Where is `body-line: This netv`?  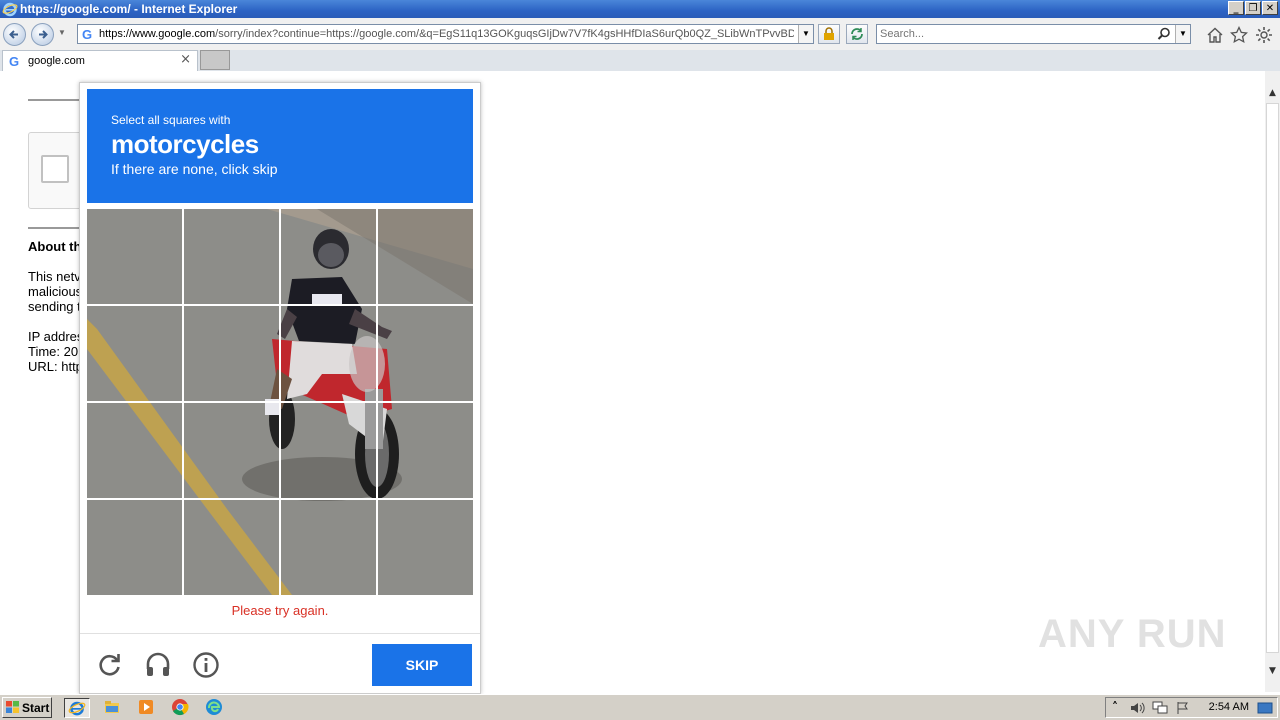
body-line: This netv is located at coordinates (54, 276).